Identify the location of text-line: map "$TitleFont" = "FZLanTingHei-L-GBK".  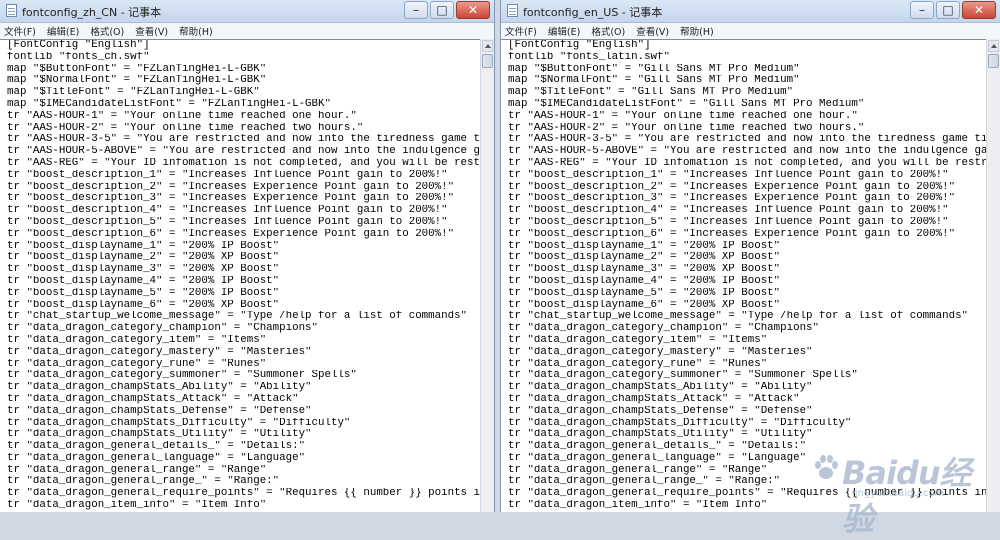
(133, 93).